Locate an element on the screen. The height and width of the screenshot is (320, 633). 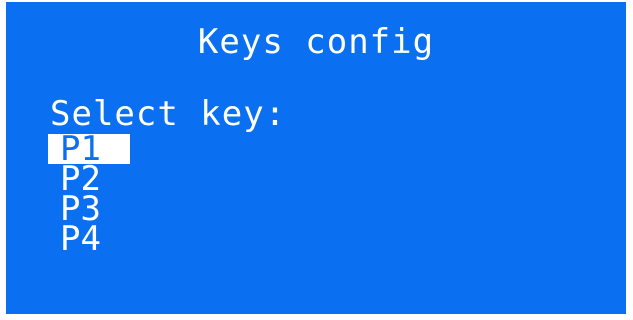
screen-title: Keys config is located at coordinates (316, 42).